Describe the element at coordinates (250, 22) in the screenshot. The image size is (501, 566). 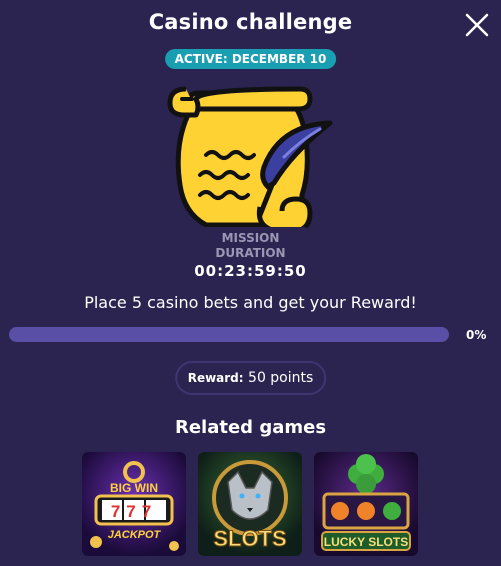
I see `page-title: Casino challenge` at that location.